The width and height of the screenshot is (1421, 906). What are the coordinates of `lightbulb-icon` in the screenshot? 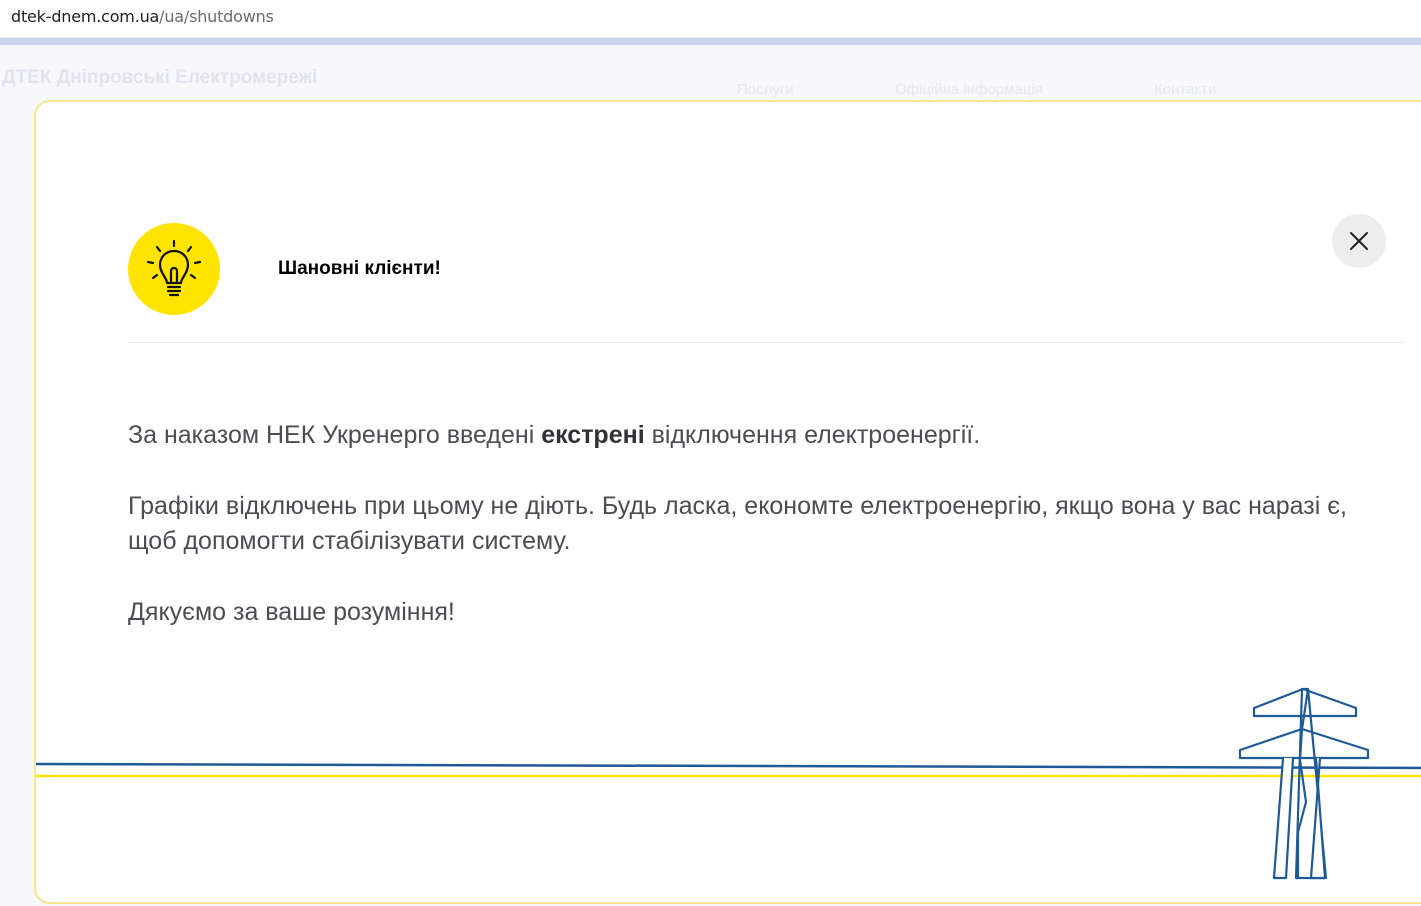 It's located at (174, 268).